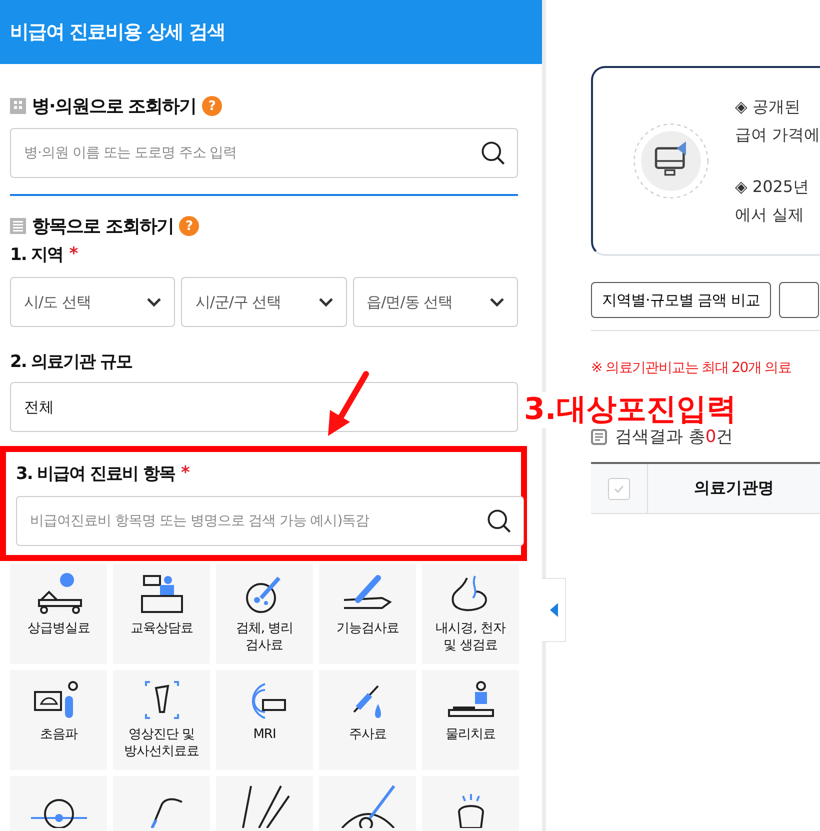 This screenshot has height=831, width=820. What do you see at coordinates (270, 521) in the screenshot?
I see `search-field: 비급여진료비 항목명 또는 병명으로 검색 가능 예시)독감` at bounding box center [270, 521].